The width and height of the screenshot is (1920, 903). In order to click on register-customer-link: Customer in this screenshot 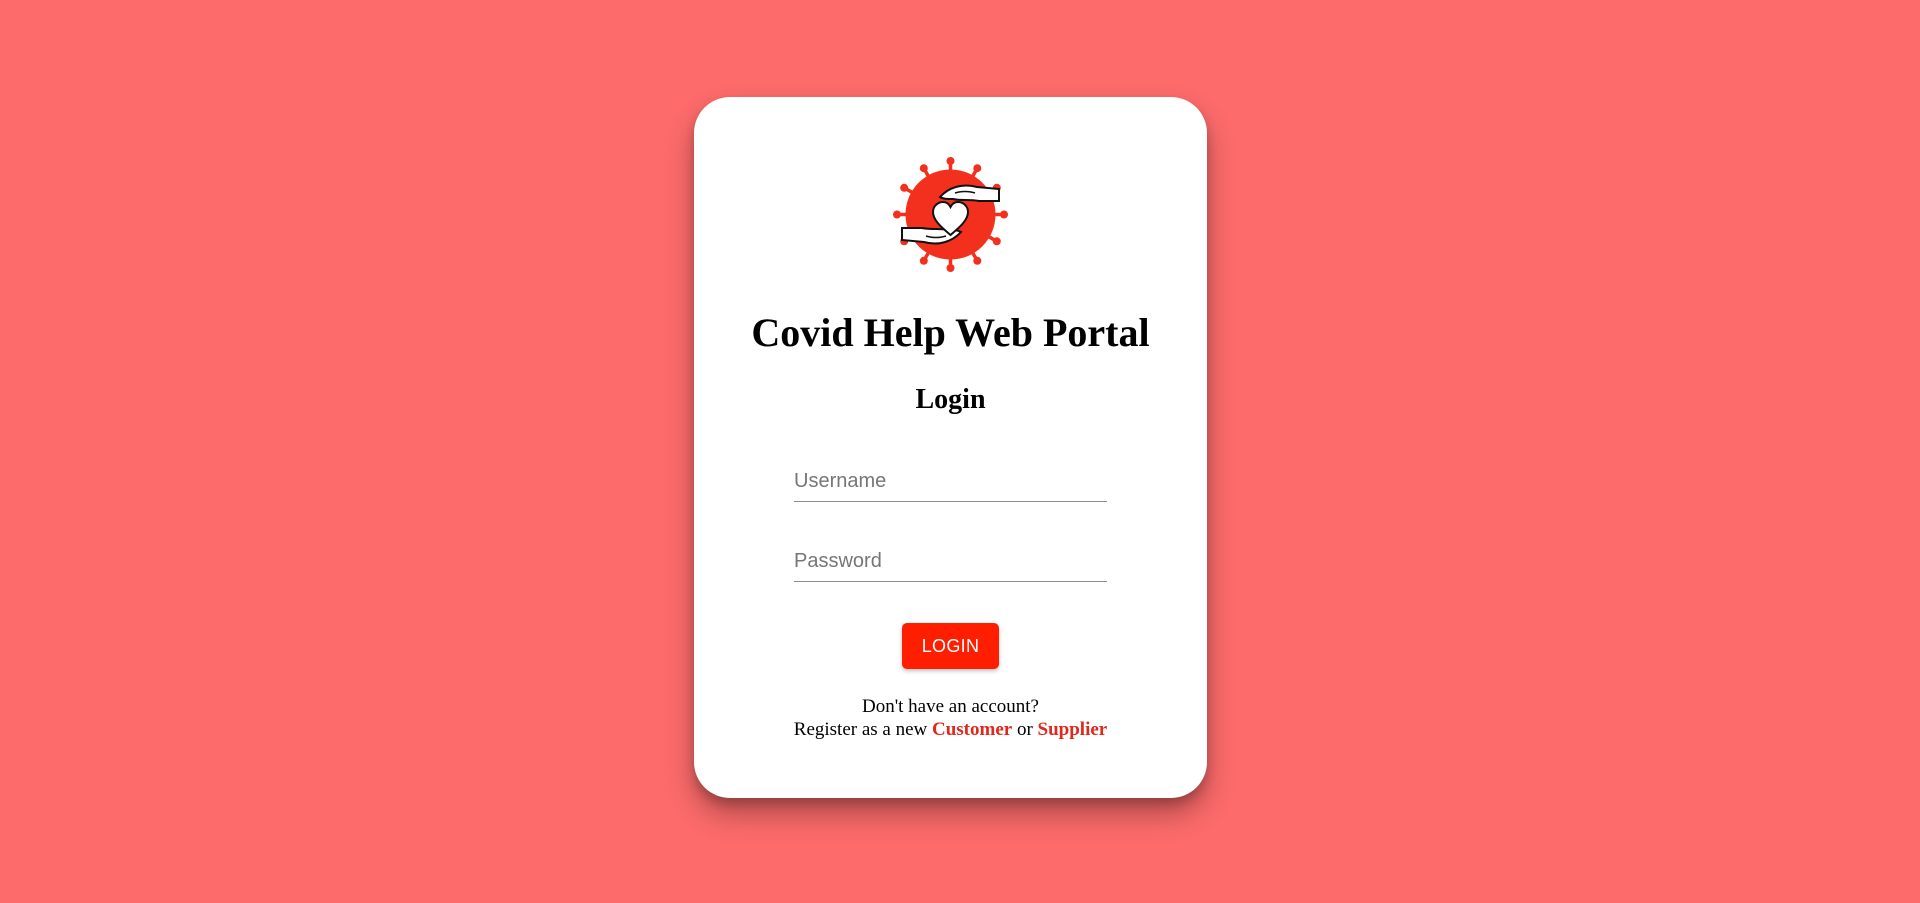, I will do `click(972, 729)`.